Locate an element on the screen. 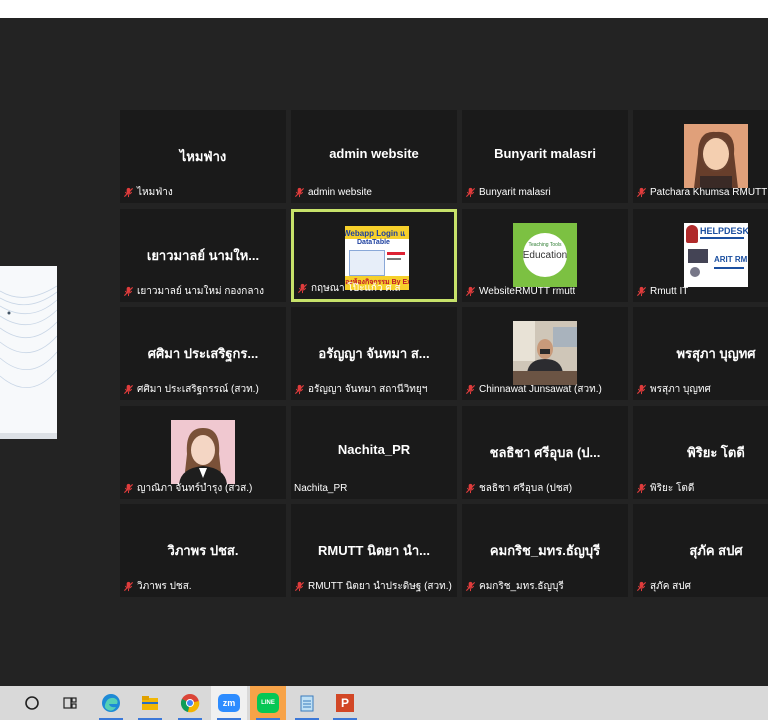  participant-name-label: เยาวมาลย์ นามใหม่ กองกลาง is located at coordinates (193, 291).